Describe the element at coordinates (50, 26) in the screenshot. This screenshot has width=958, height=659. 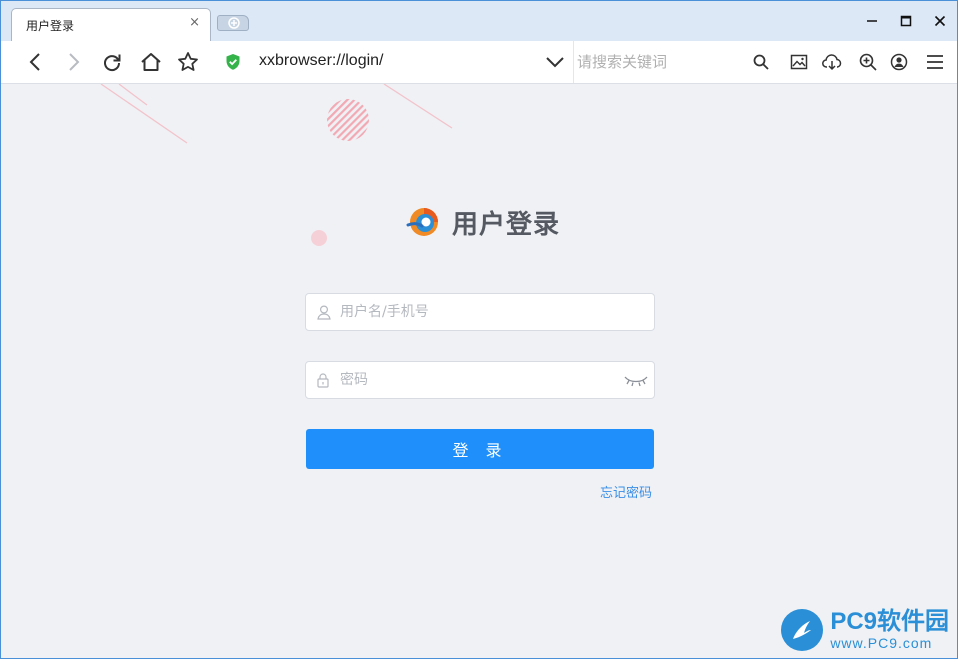
I see `tab-title: 用户登录` at that location.